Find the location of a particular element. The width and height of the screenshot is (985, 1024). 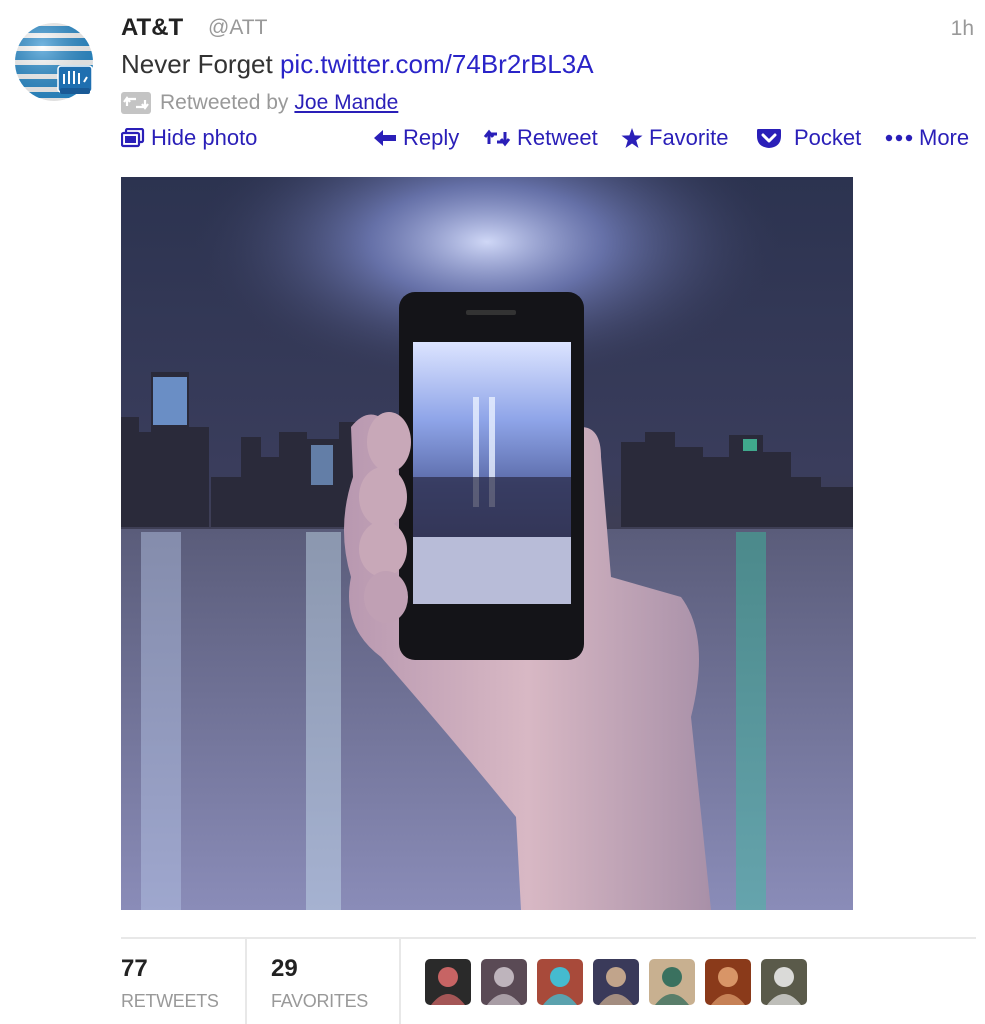

pocket-icon is located at coordinates (769, 138).